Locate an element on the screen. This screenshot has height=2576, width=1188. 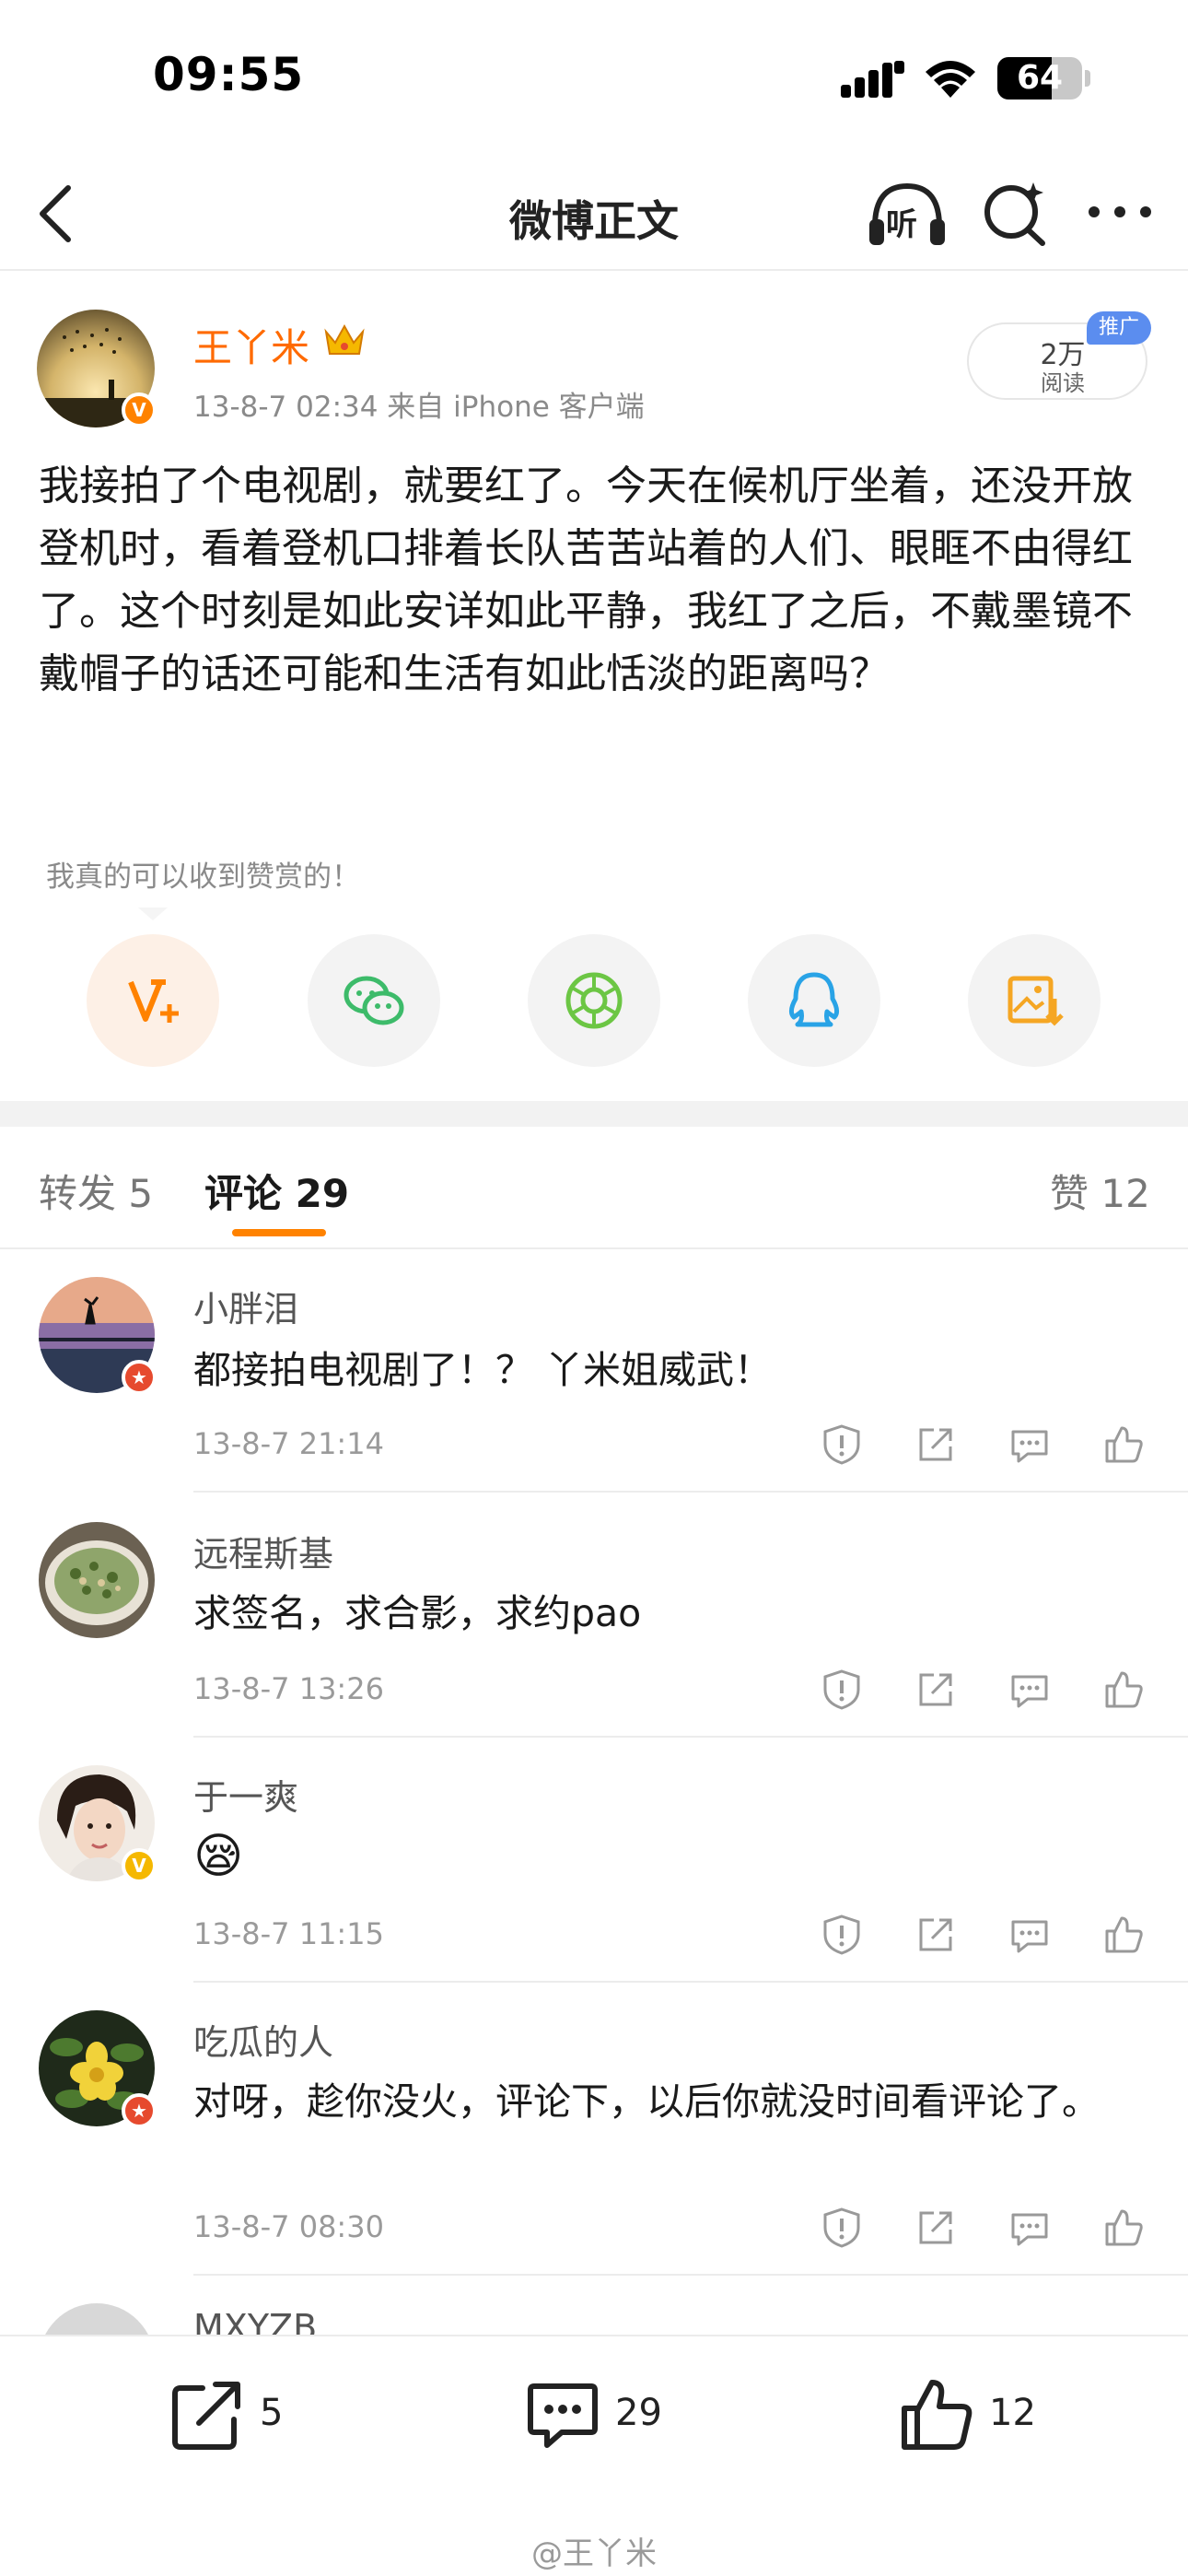
reward-tip: 我真的可以收到赞赏的！ is located at coordinates (203, 877).